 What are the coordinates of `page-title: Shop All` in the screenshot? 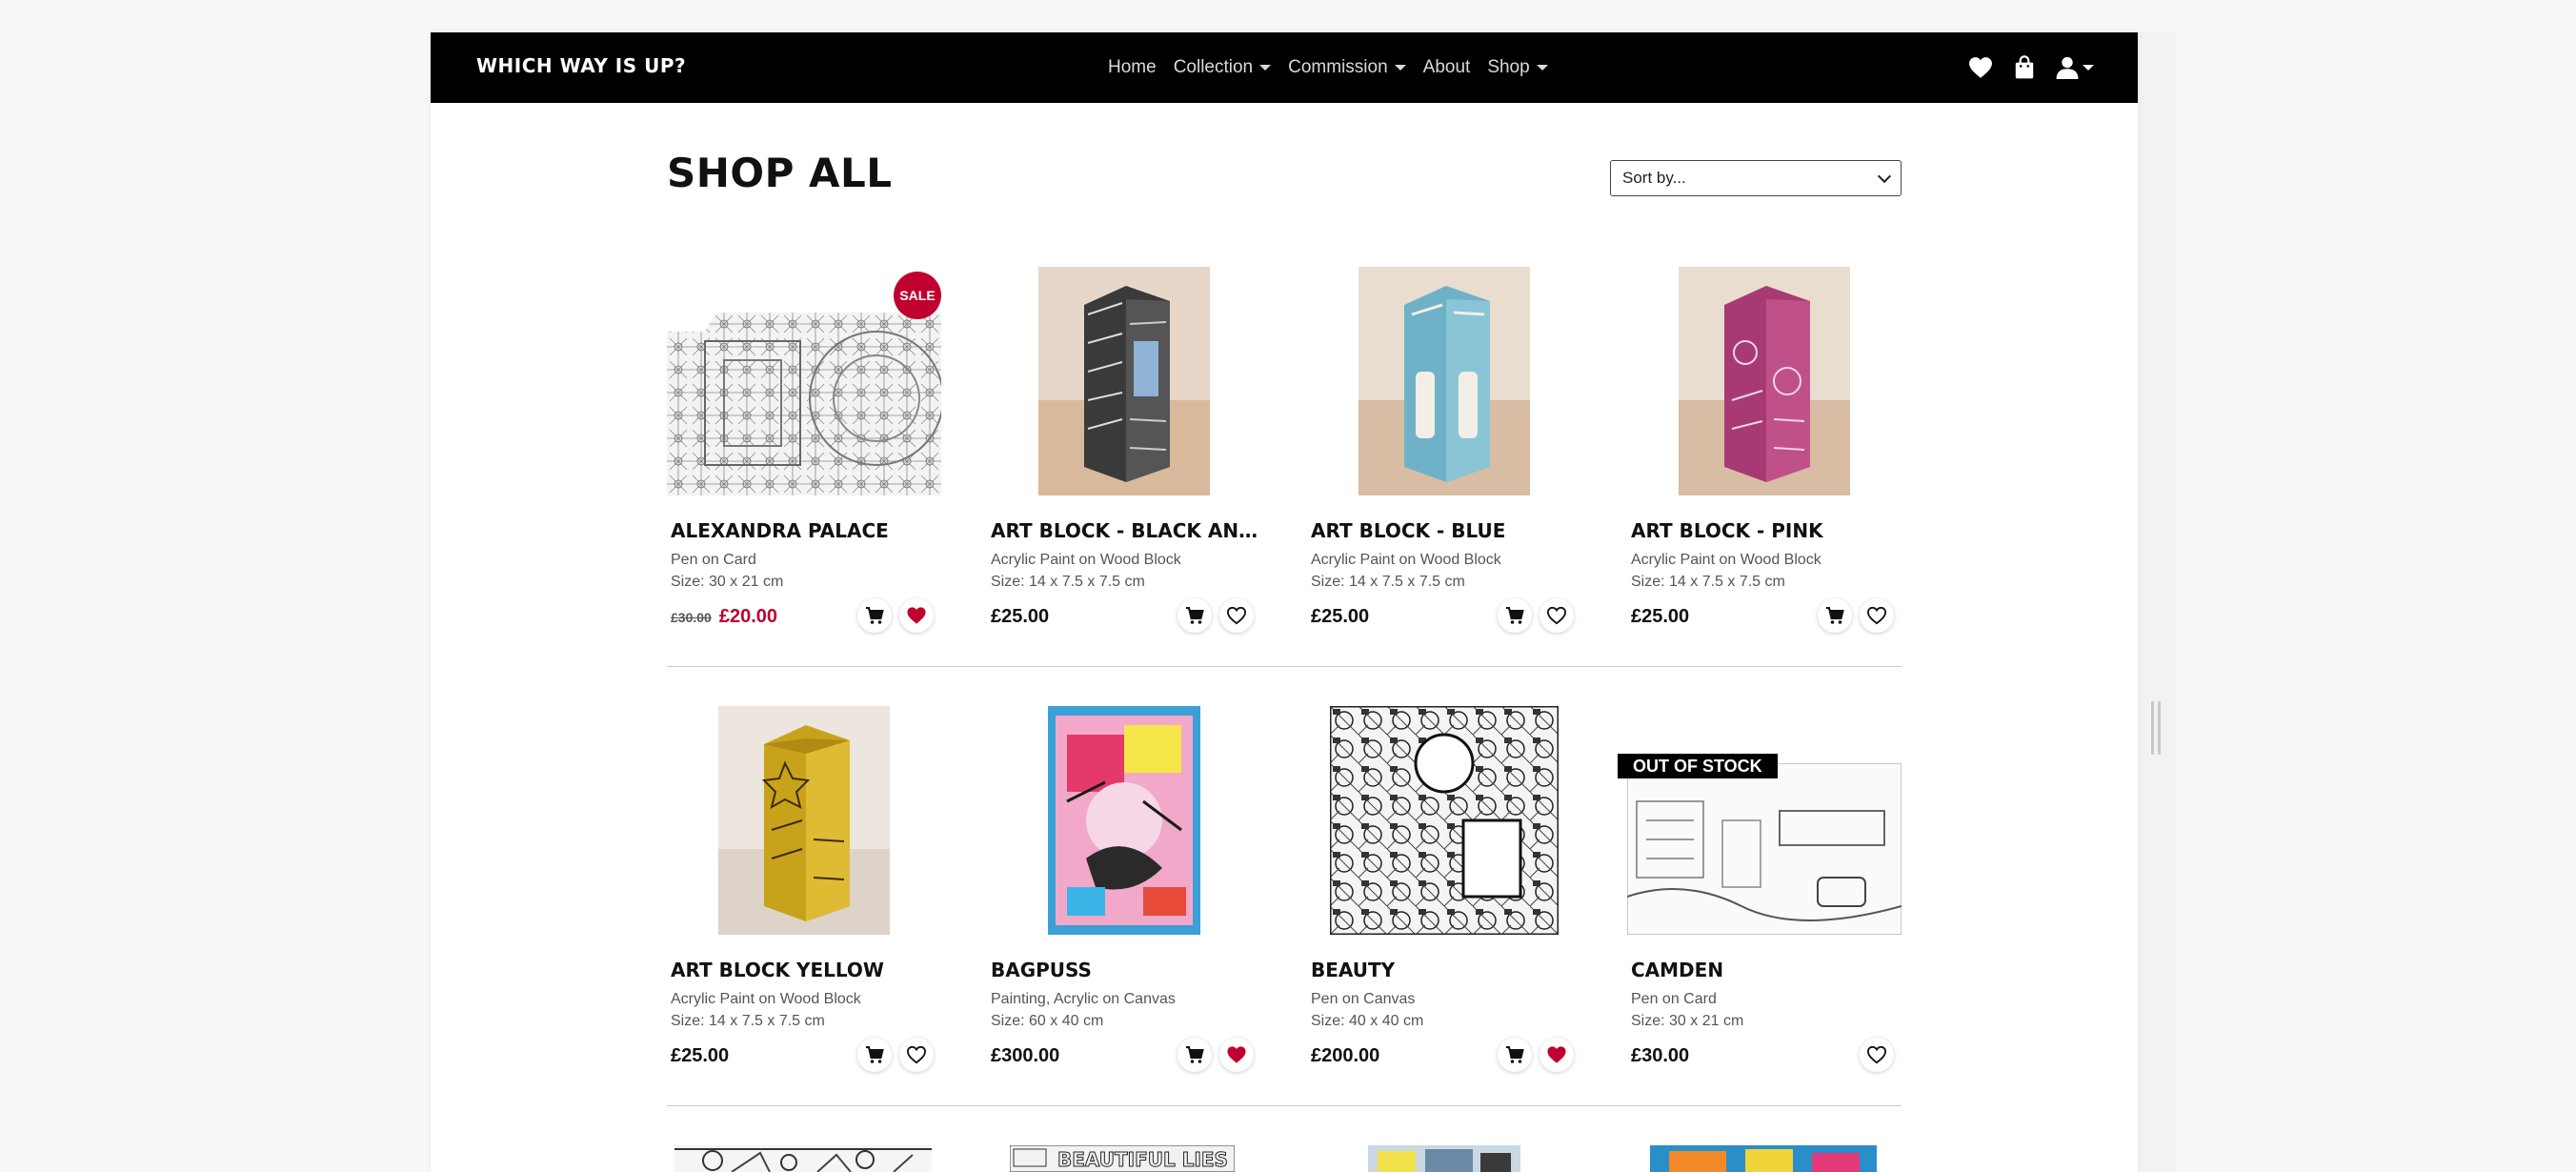 It's located at (780, 173).